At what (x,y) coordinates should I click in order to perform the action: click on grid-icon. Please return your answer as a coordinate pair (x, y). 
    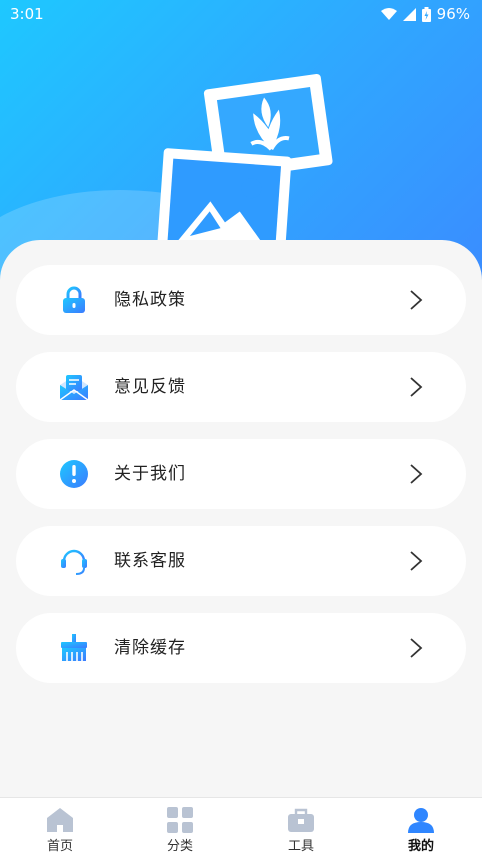
    Looking at the image, I should click on (180, 820).